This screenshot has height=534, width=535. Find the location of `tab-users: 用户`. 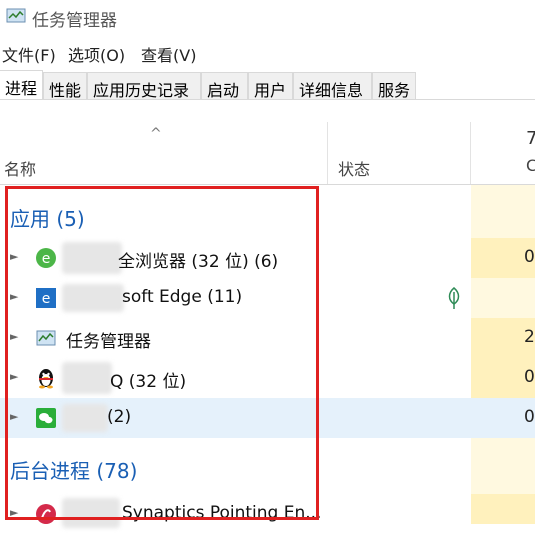

tab-users: 用户 is located at coordinates (270, 86).